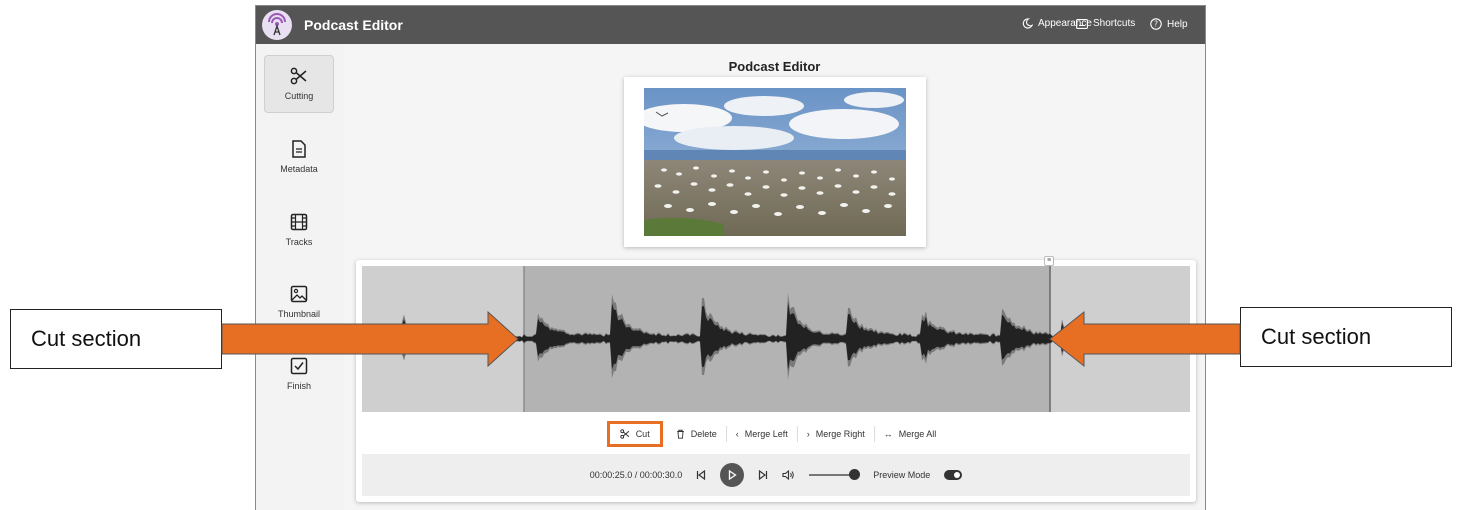  What do you see at coordinates (731, 339) in the screenshot?
I see `annotation-arrows` at bounding box center [731, 339].